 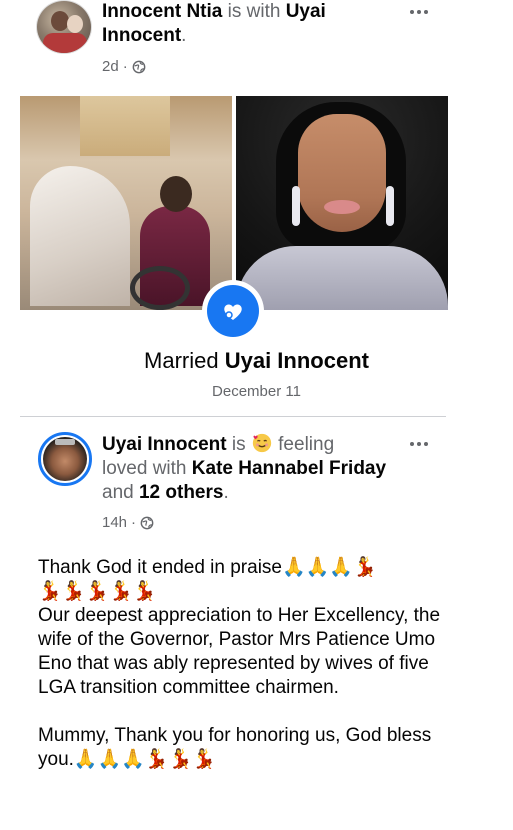 What do you see at coordinates (144, 759) in the screenshot?
I see `closing-emoji-row: 🙏🙏🙏💃💃💃` at bounding box center [144, 759].